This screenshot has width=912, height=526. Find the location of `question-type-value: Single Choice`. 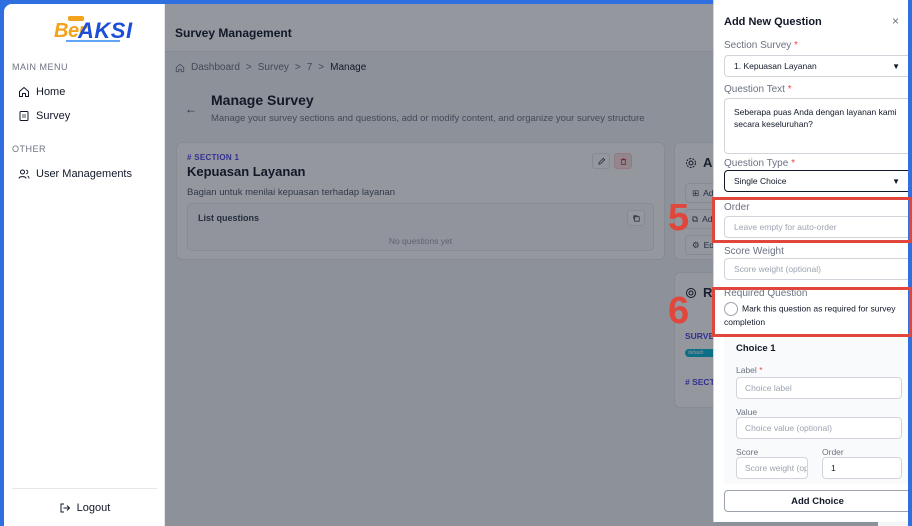

question-type-value: Single Choice is located at coordinates (760, 181).